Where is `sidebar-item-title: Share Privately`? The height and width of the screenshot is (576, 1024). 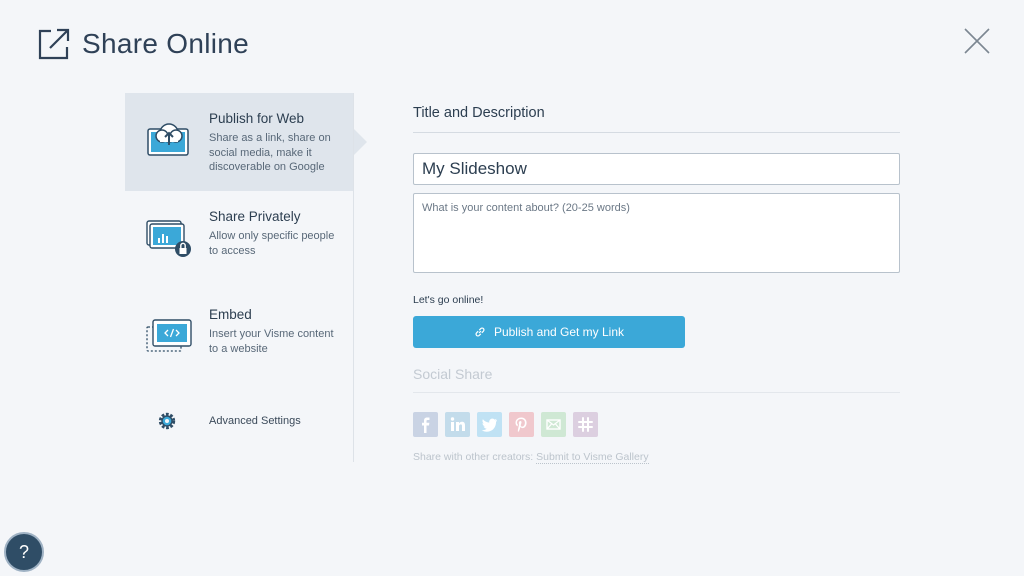
sidebar-item-title: Share Privately is located at coordinates (255, 216).